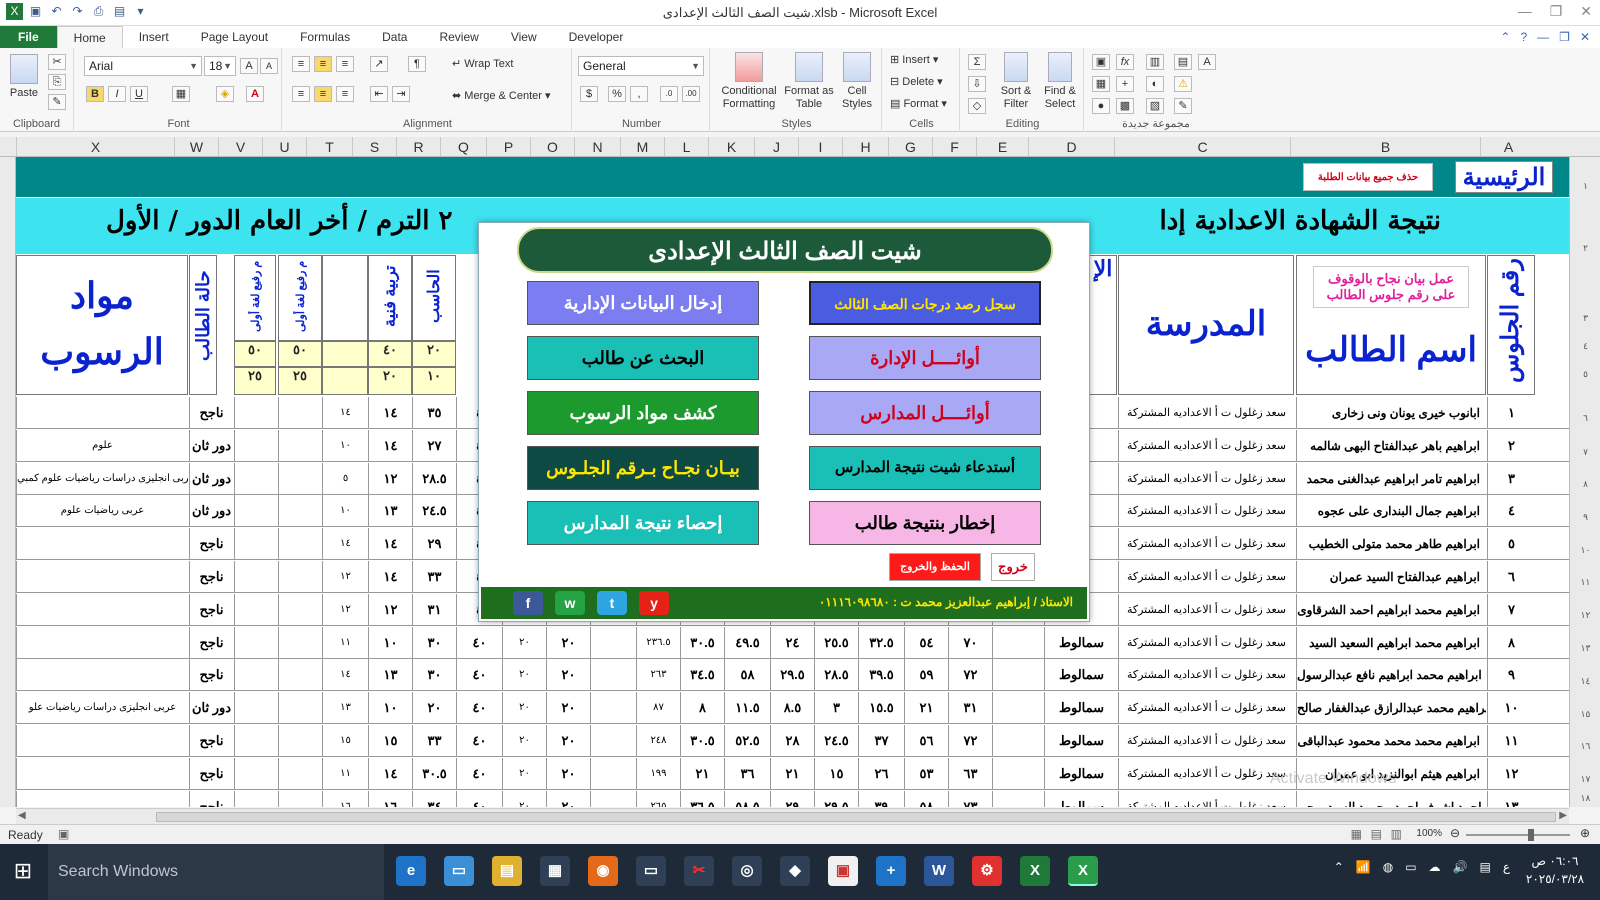 This screenshot has height=900, width=1600. Describe the element at coordinates (57, 102) in the screenshot. I see `format-painter-icon: ✎` at that location.